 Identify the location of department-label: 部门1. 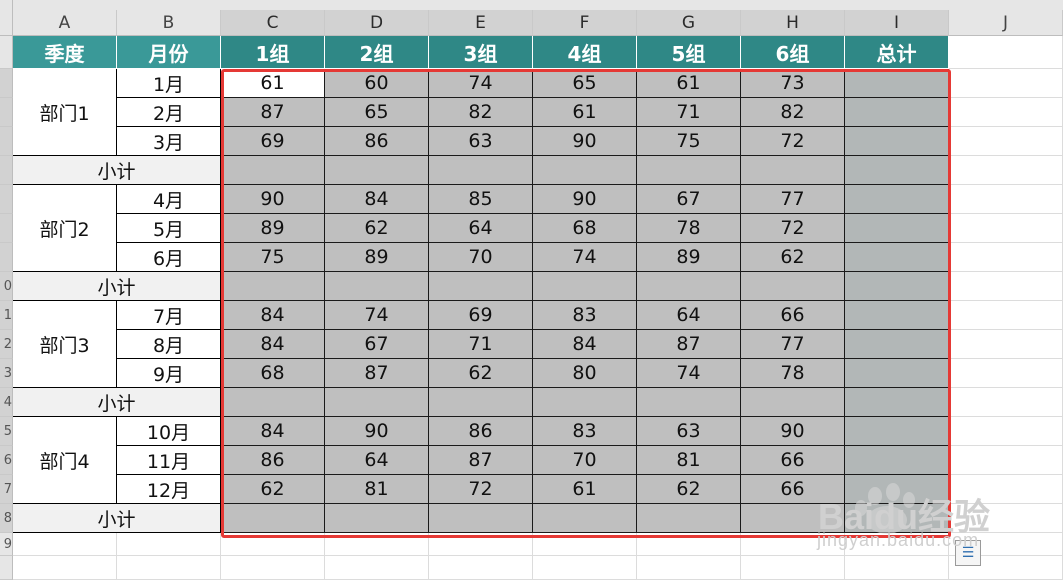
(65, 112).